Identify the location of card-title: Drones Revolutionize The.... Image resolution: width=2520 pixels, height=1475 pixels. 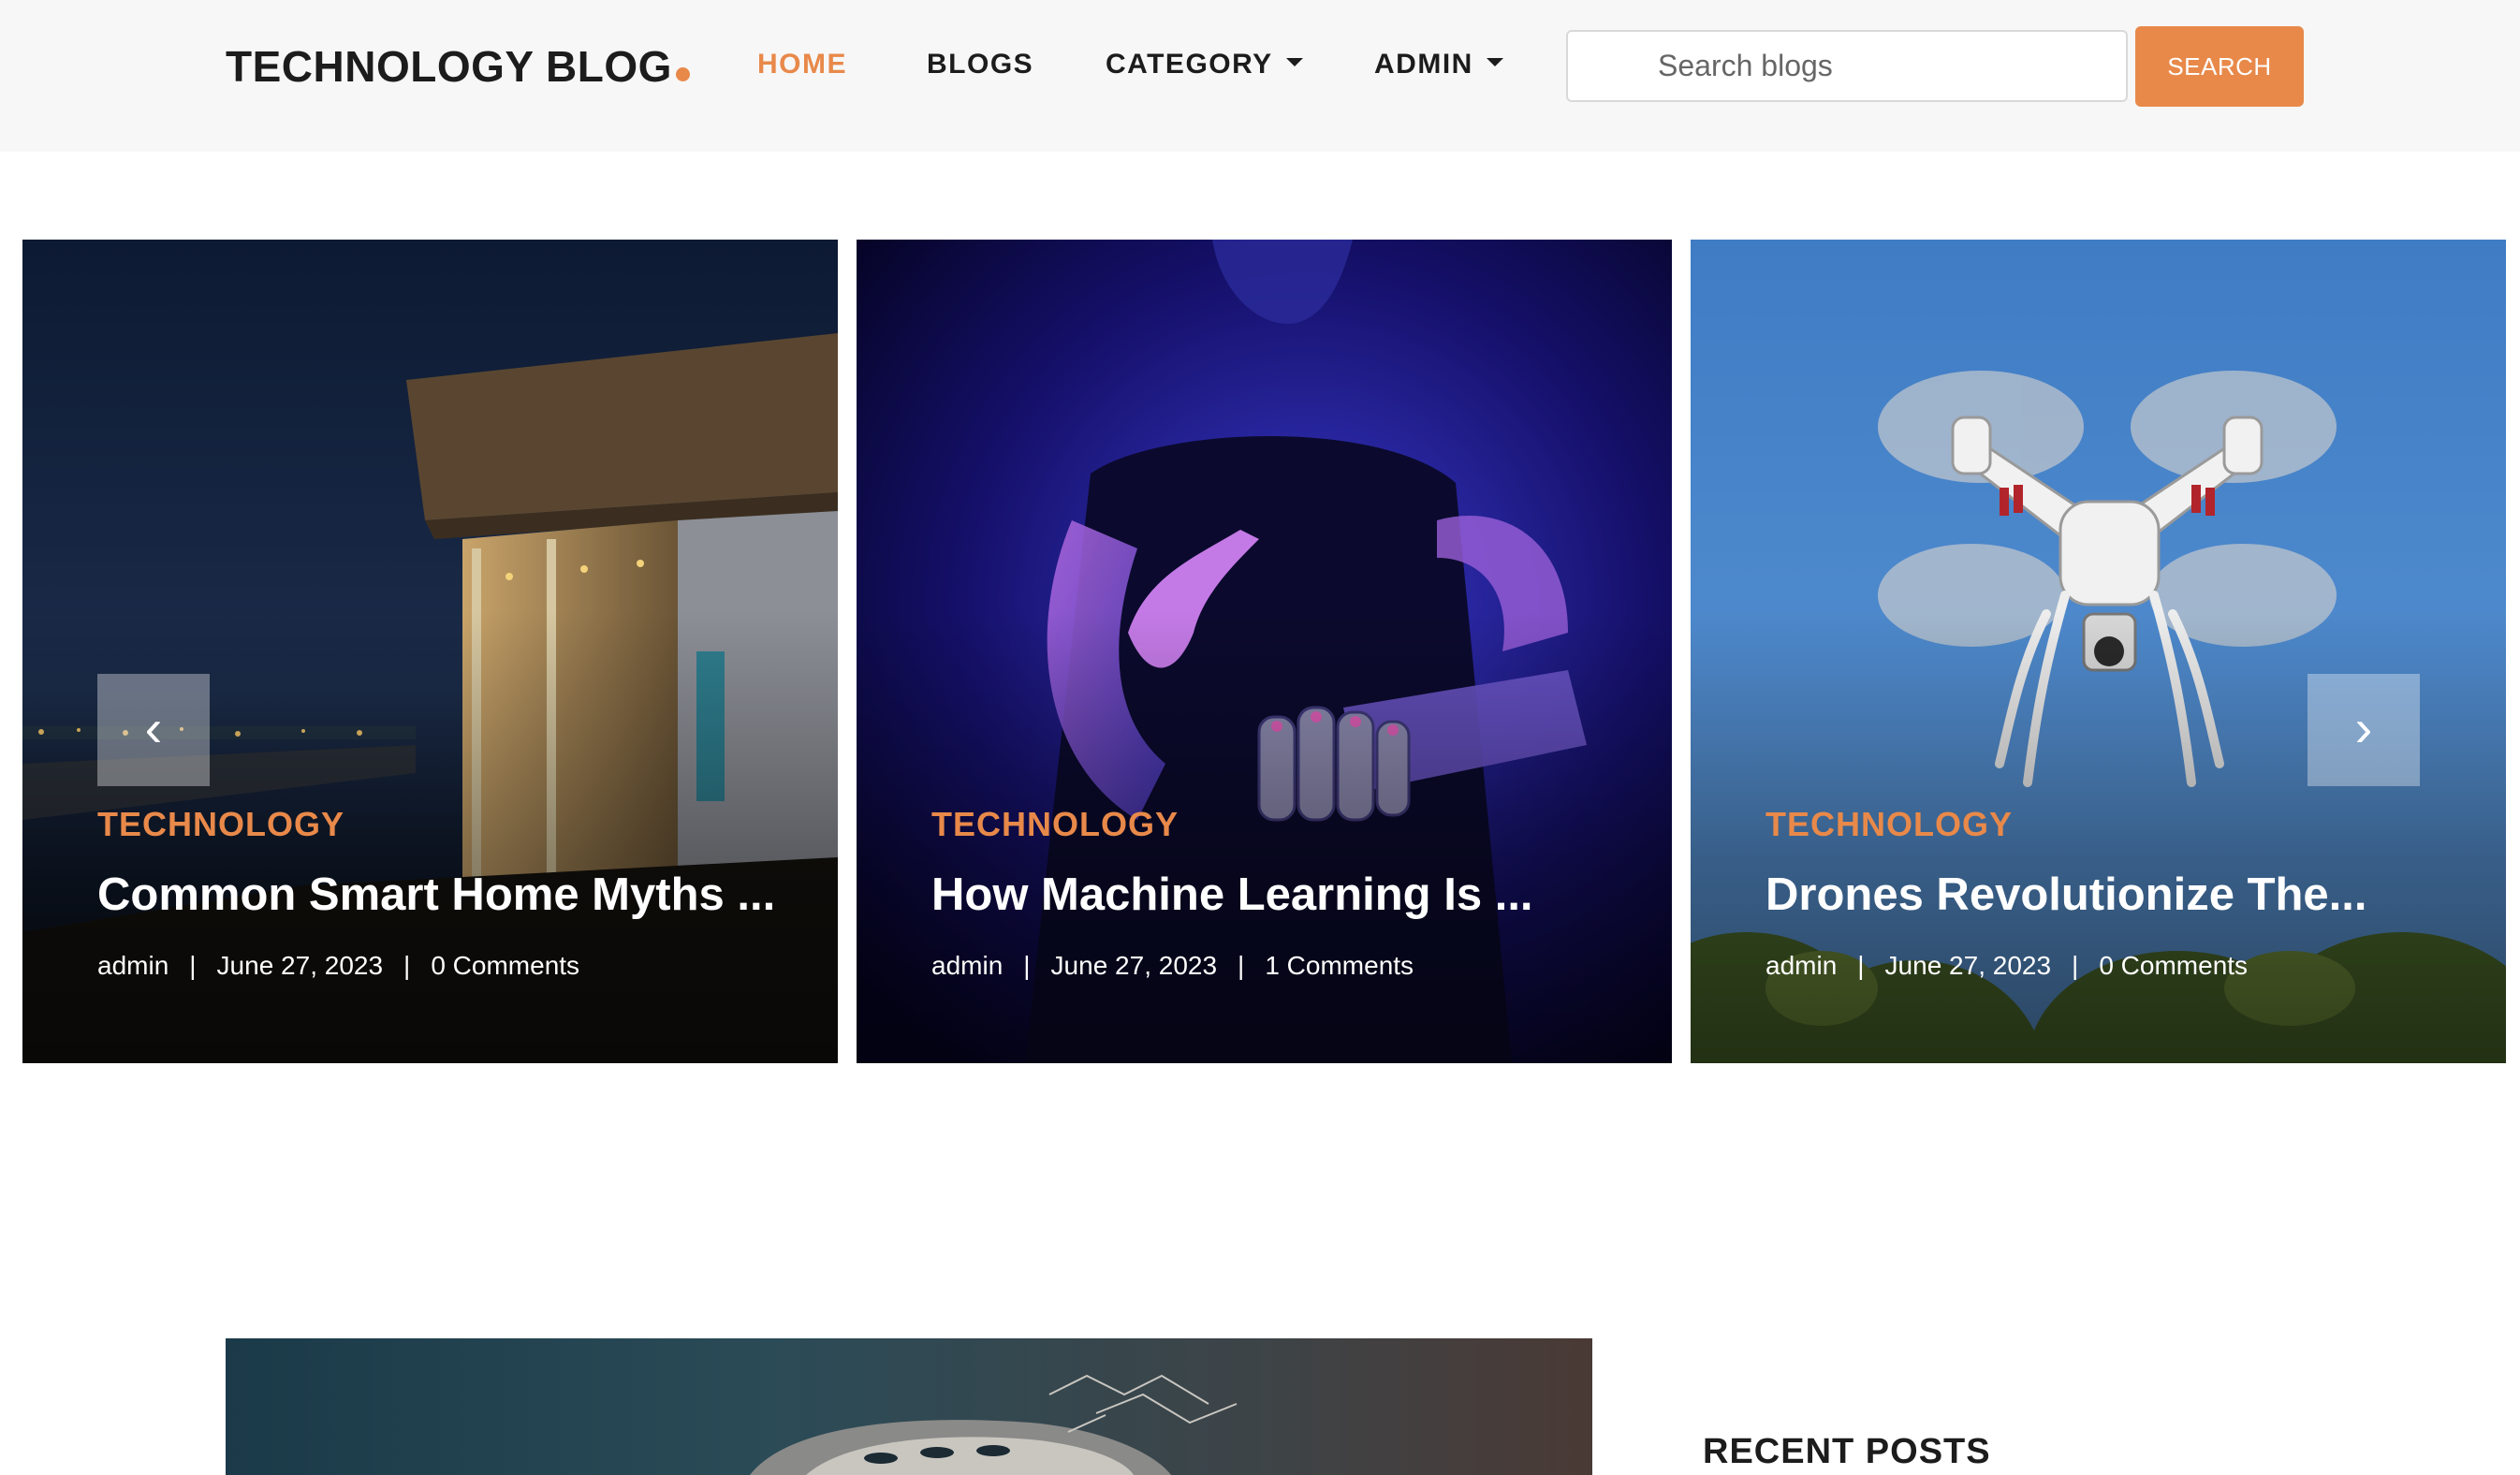
(2111, 895).